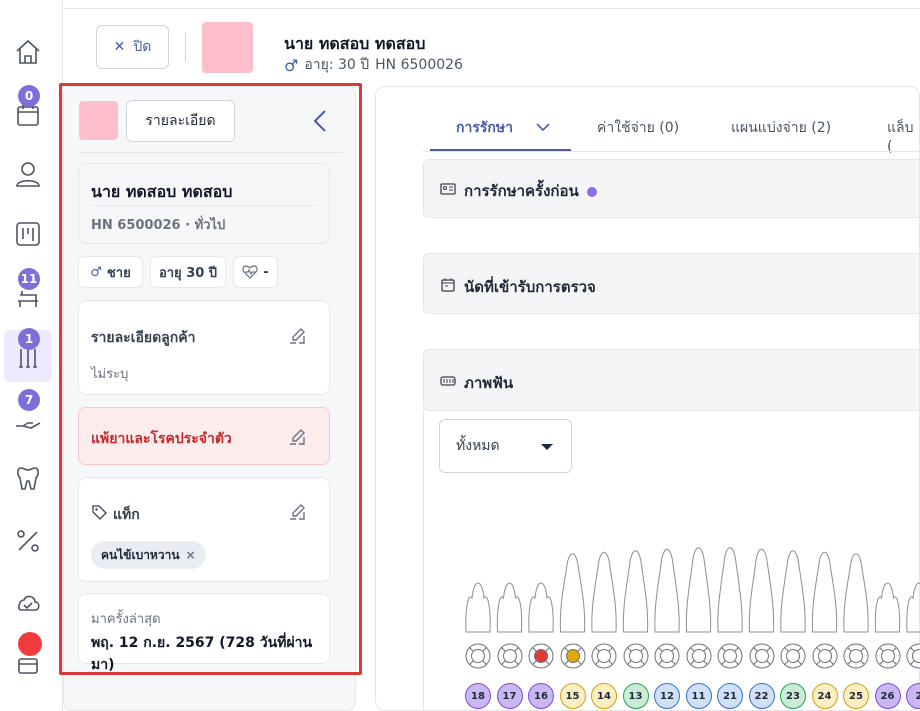  I want to click on tooth-number-badge: 15, so click(572, 696).